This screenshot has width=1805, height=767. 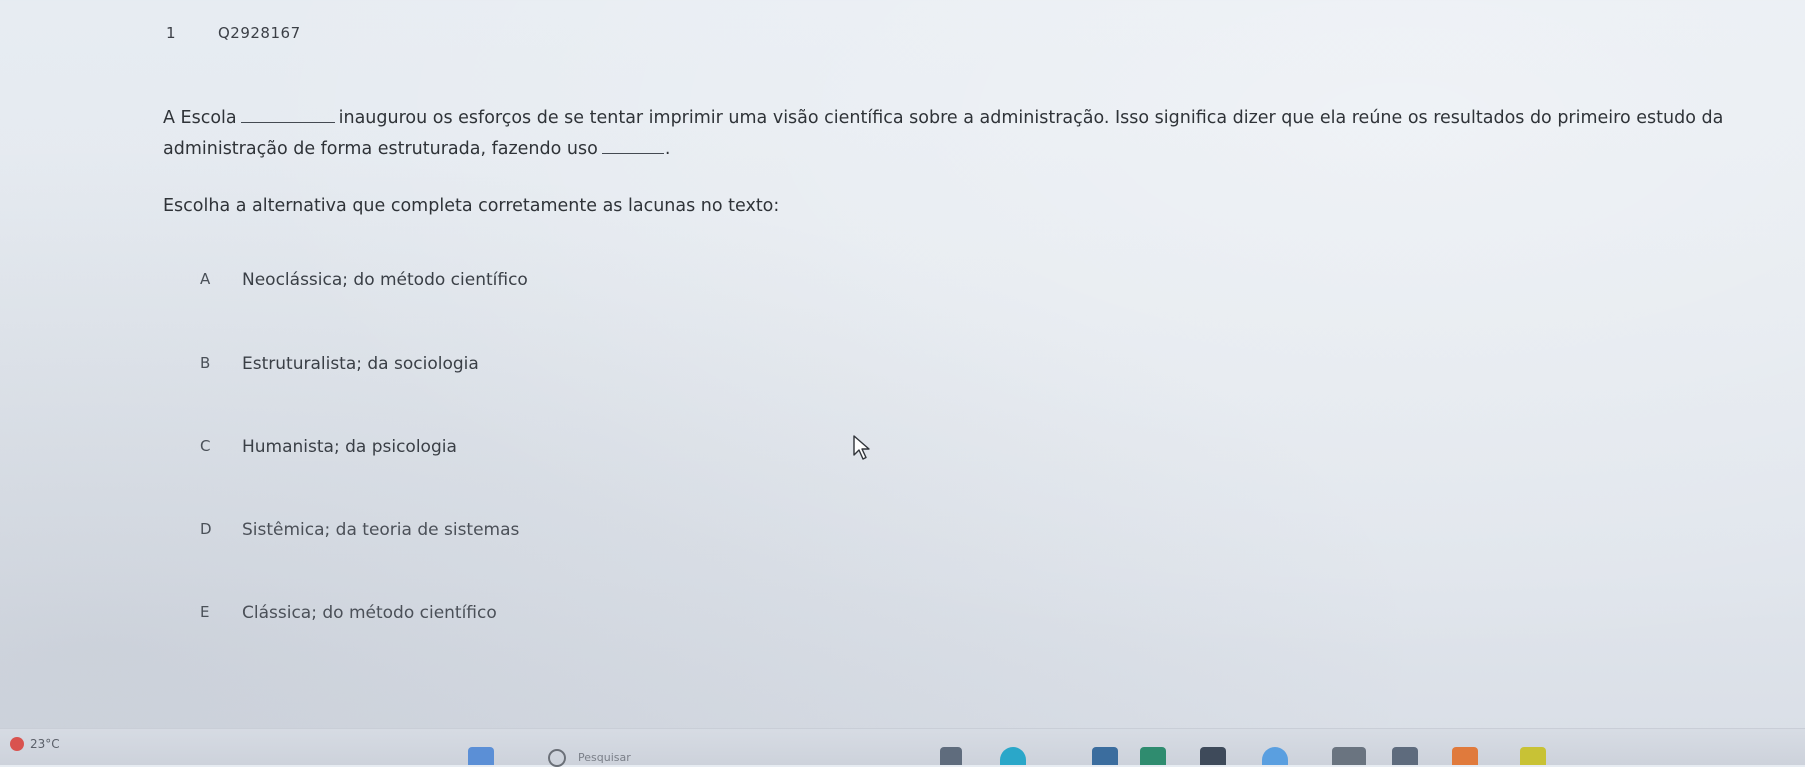 I want to click on weather-icon, so click(x=17, y=744).